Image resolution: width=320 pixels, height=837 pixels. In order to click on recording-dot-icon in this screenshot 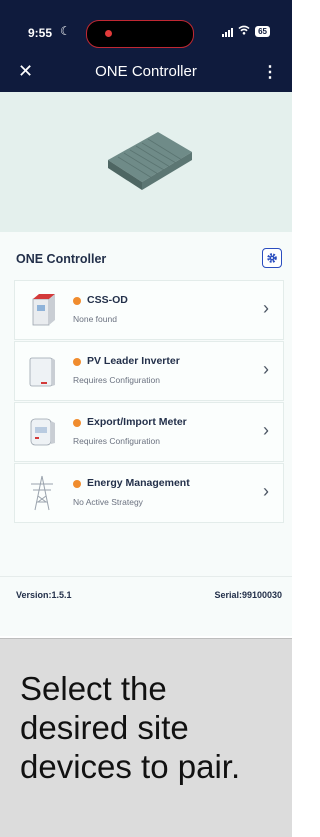, I will do `click(108, 33)`.